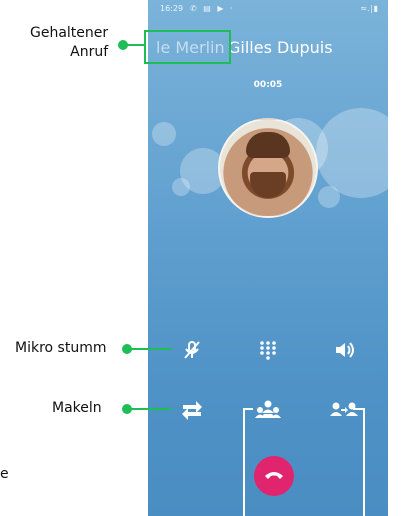 The width and height of the screenshot is (420, 516). Describe the element at coordinates (150, 349) in the screenshot. I see `mute-connector` at that location.